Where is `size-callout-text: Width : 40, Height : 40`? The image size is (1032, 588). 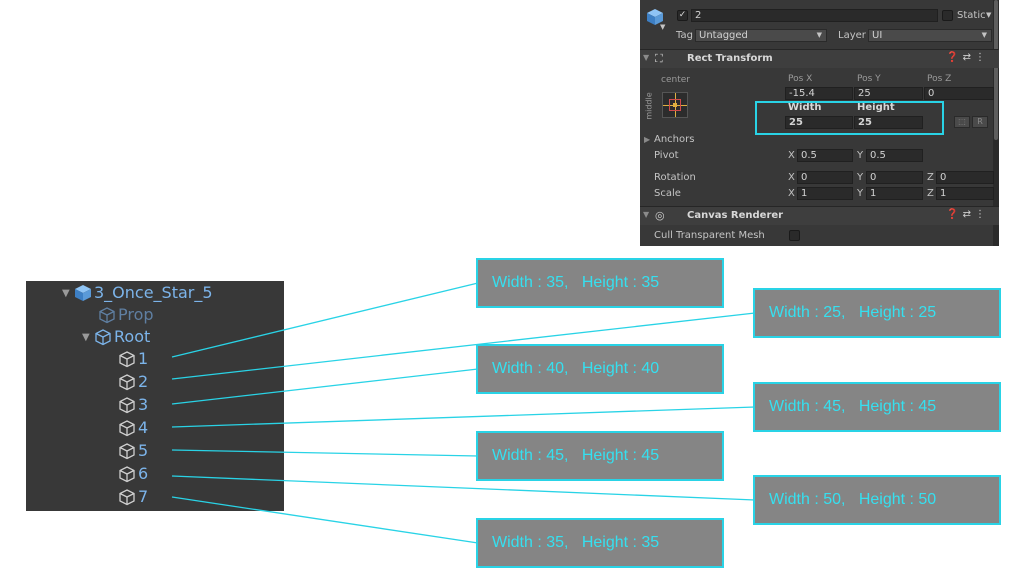
size-callout-text: Width : 40, Height : 40 is located at coordinates (576, 368).